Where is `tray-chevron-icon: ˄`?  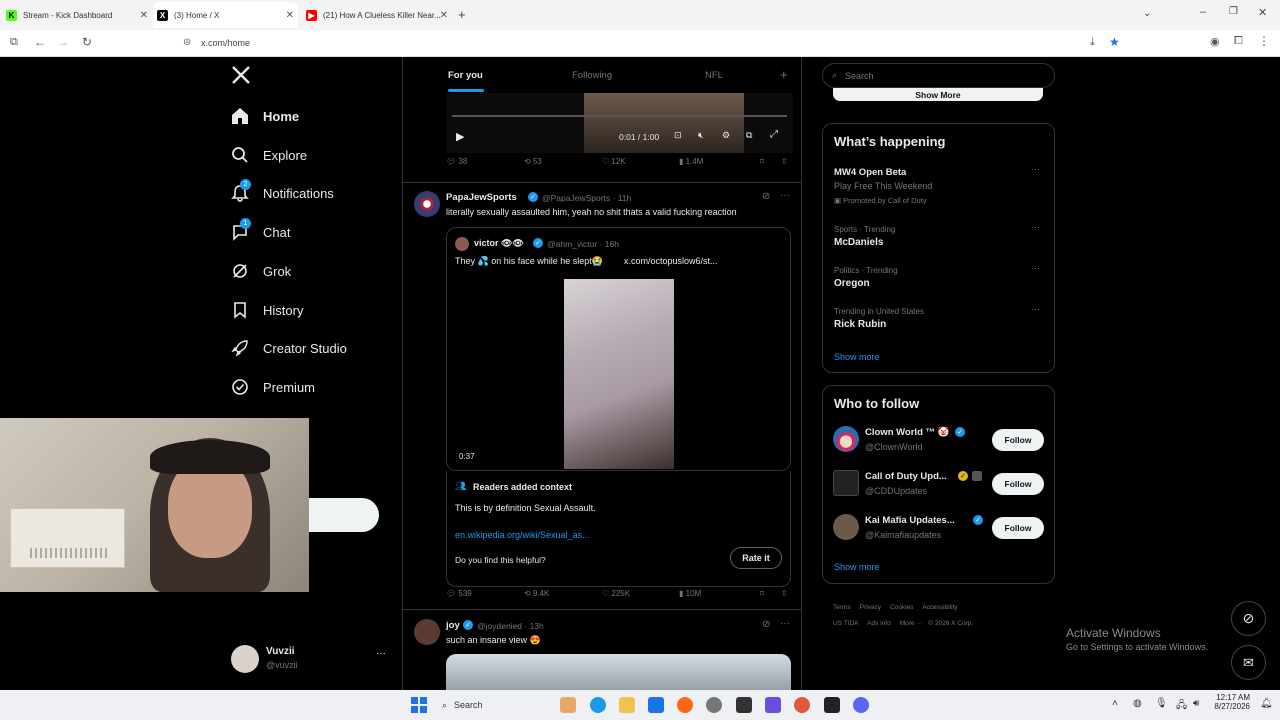
tray-chevron-icon: ˄ is located at coordinates (1115, 703).